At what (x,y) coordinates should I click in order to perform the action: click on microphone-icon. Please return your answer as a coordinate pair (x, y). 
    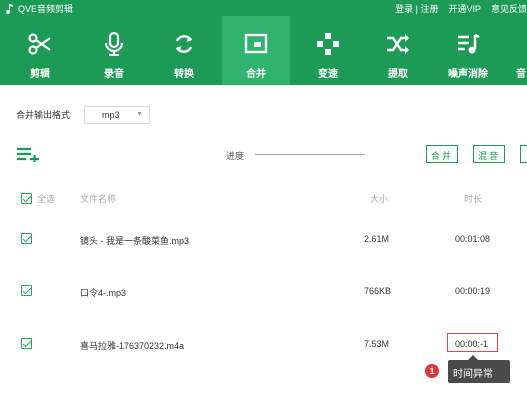
    Looking at the image, I should click on (114, 44).